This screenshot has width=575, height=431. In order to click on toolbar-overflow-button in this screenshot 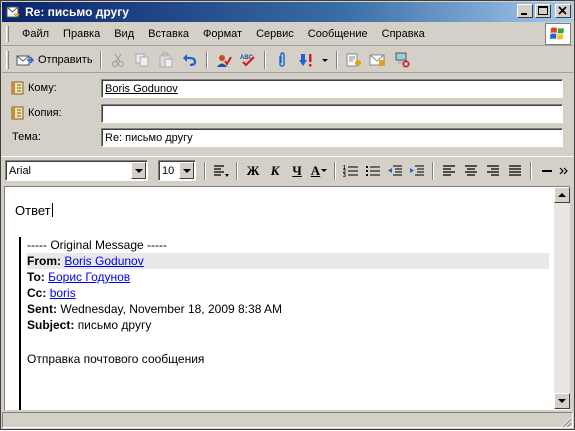, I will do `click(564, 171)`.